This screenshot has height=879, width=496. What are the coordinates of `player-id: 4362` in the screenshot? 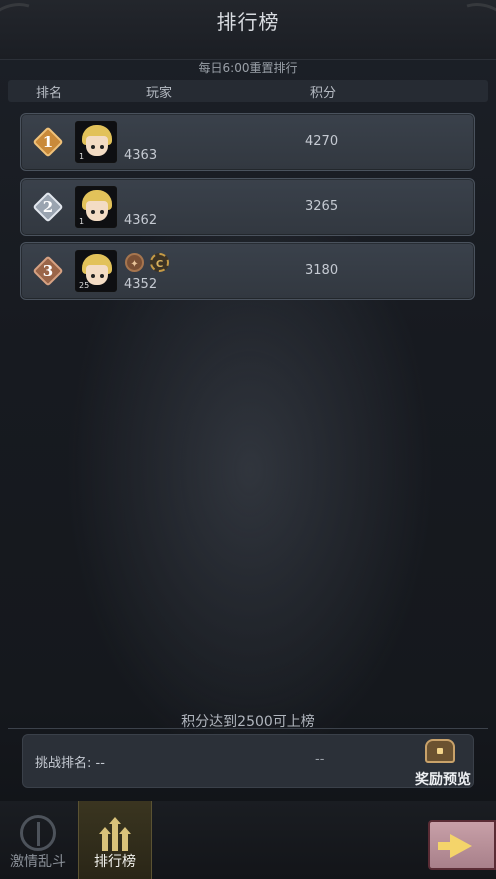 It's located at (141, 220).